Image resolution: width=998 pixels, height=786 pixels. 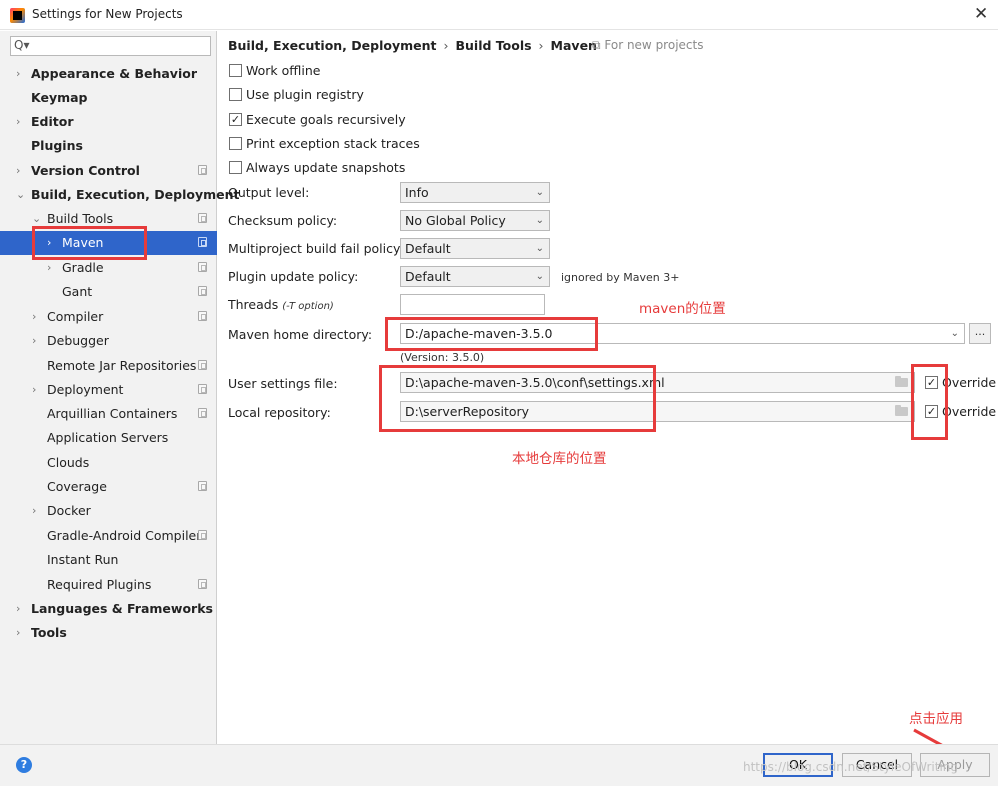 What do you see at coordinates (52, 121) in the screenshot?
I see `sidebar-item-label: Editor` at bounding box center [52, 121].